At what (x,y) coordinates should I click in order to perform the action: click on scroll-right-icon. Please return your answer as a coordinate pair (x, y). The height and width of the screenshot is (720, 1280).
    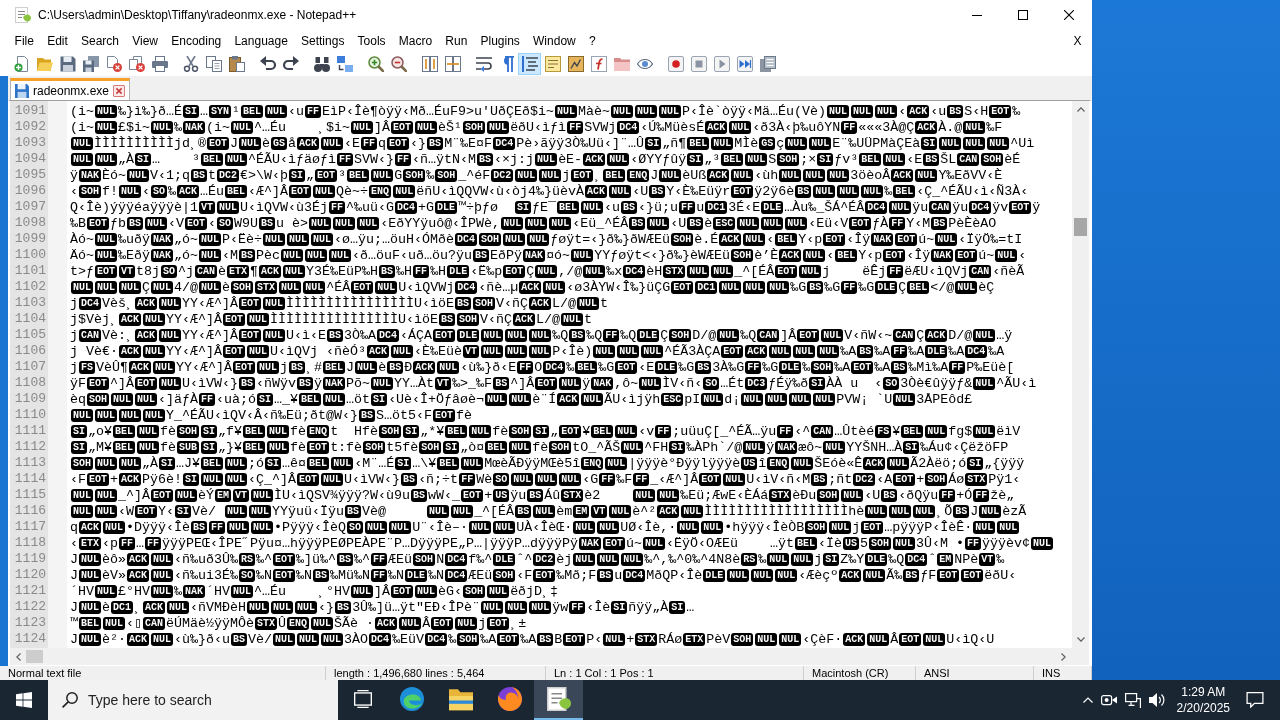
    Looking at the image, I should click on (1063, 656).